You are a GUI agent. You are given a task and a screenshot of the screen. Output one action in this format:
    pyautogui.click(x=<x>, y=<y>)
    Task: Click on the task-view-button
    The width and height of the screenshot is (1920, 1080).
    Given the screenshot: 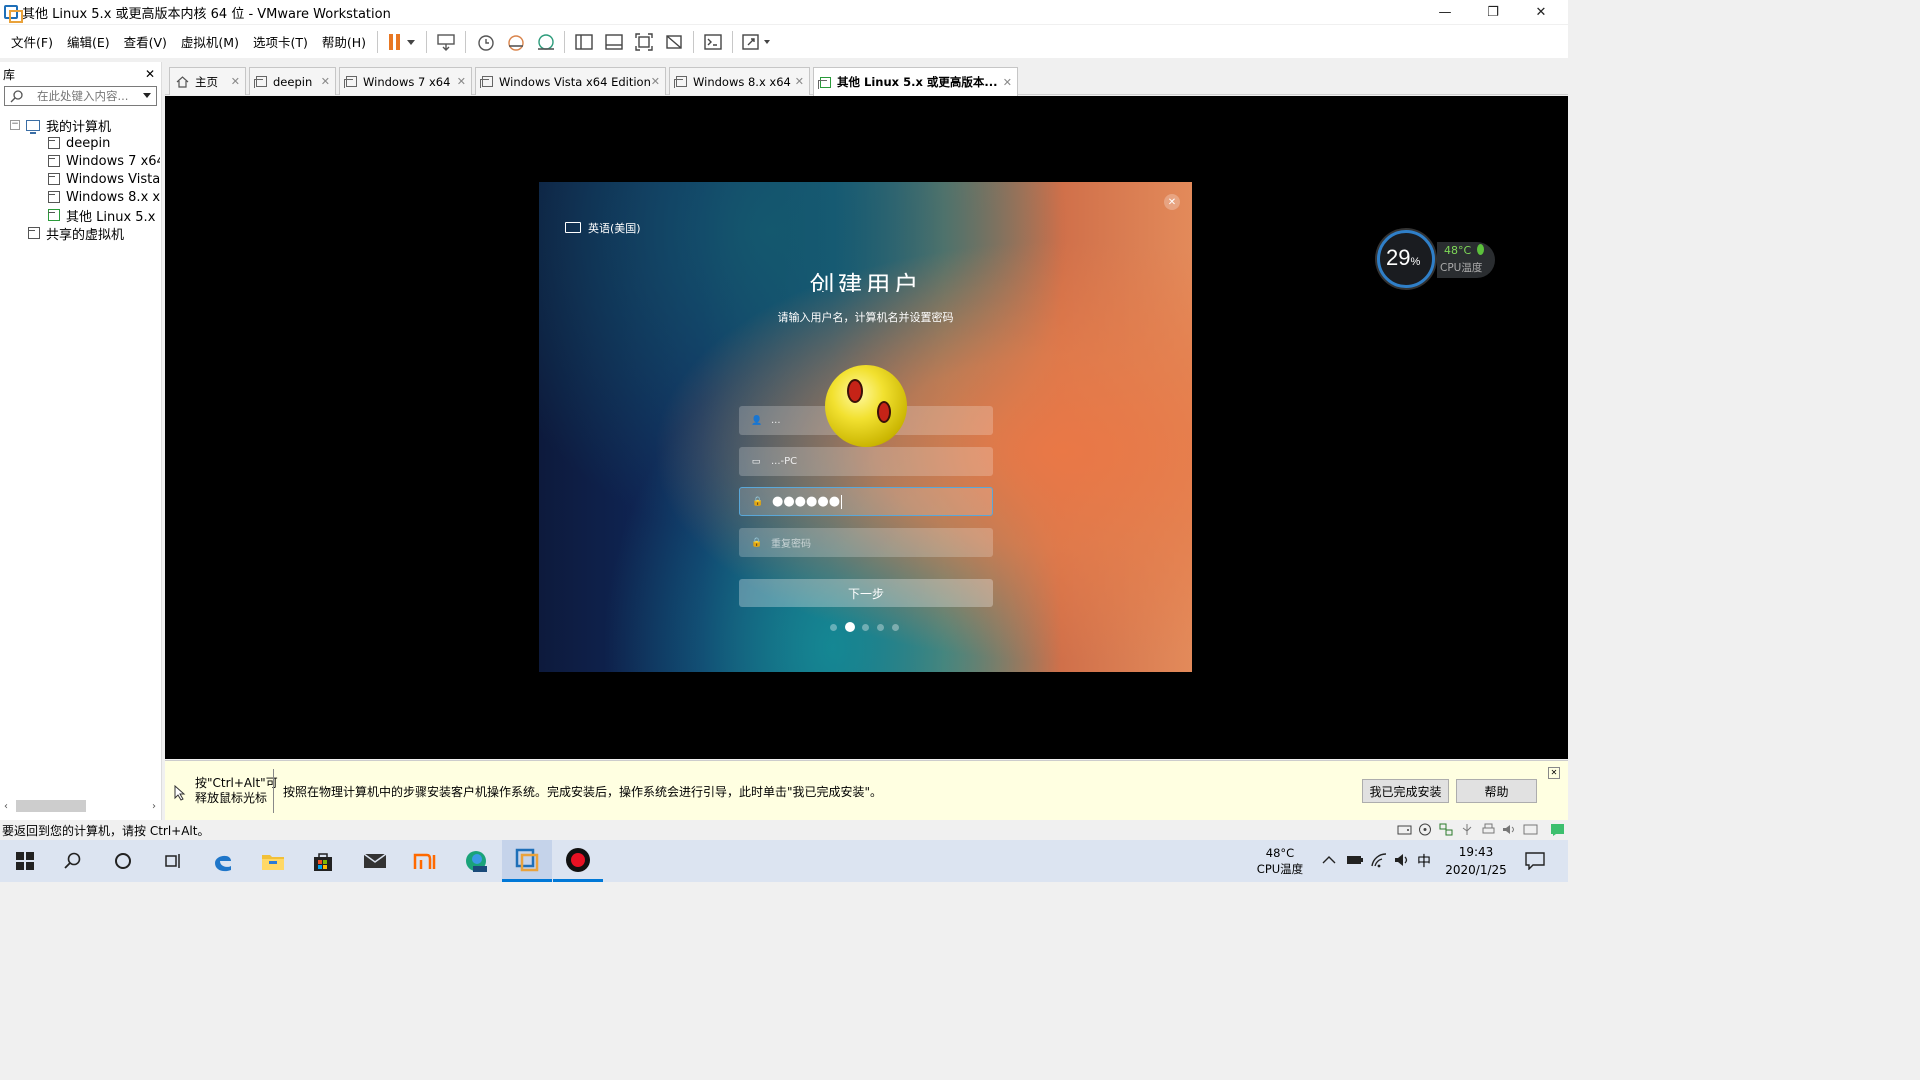 What is the action you would take?
    pyautogui.click(x=173, y=861)
    